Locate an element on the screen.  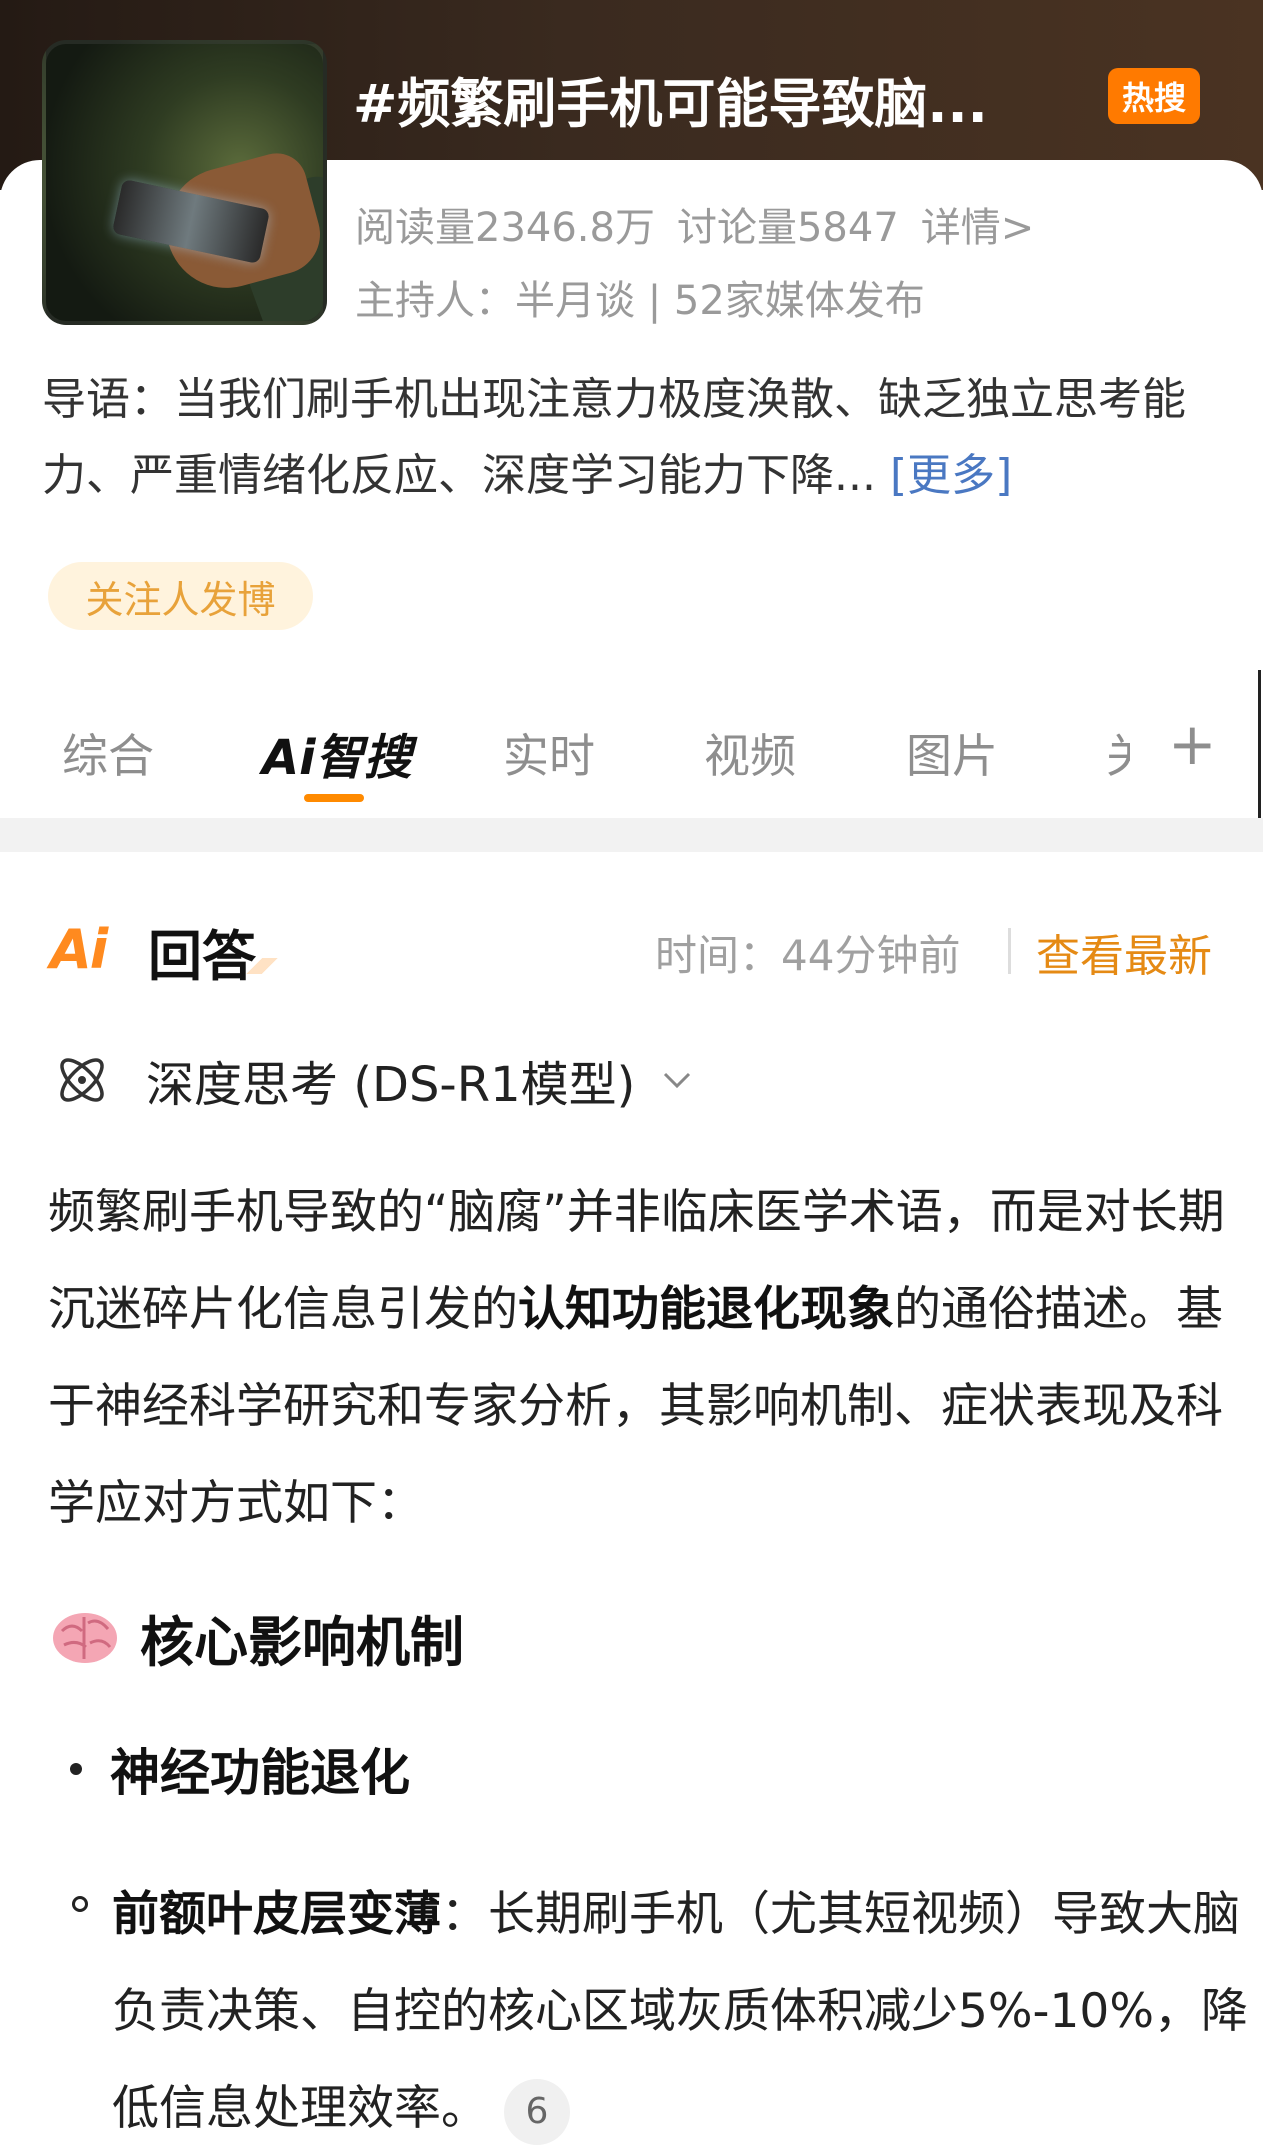
tab-ai-search: Ai智搜 is located at coordinates (337, 753).